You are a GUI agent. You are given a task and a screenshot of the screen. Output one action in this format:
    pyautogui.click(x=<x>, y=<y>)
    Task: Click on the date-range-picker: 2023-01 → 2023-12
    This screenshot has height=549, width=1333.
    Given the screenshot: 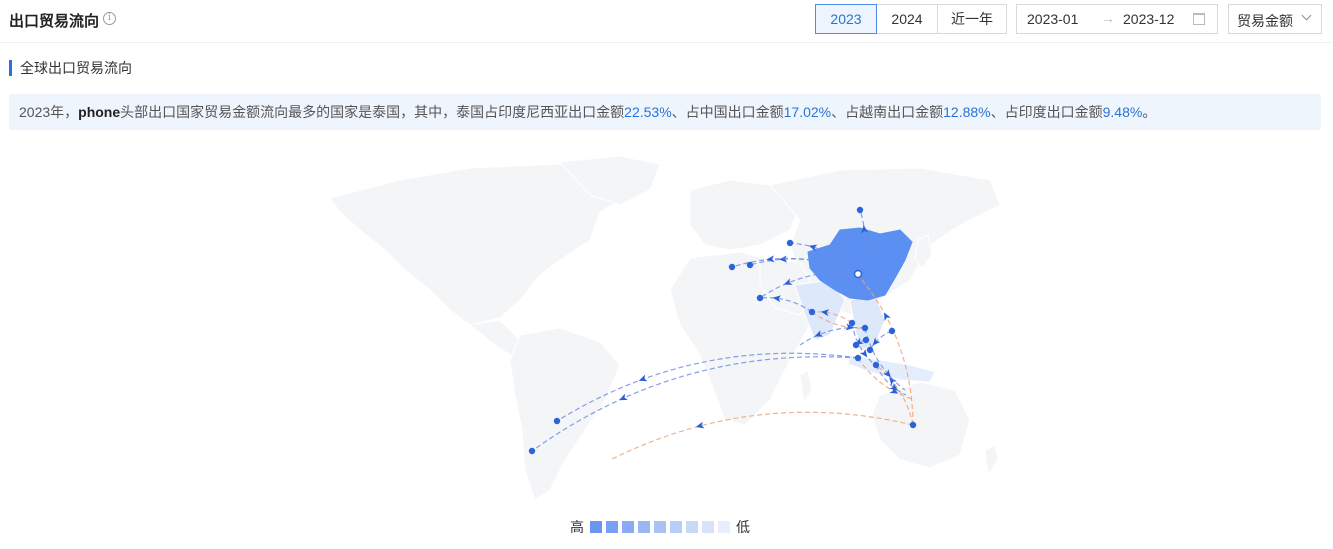 What is the action you would take?
    pyautogui.click(x=1117, y=19)
    